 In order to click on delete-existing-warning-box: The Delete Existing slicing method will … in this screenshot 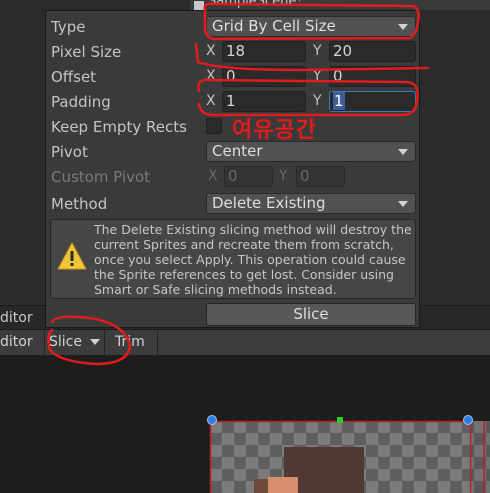, I will do `click(233, 259)`.